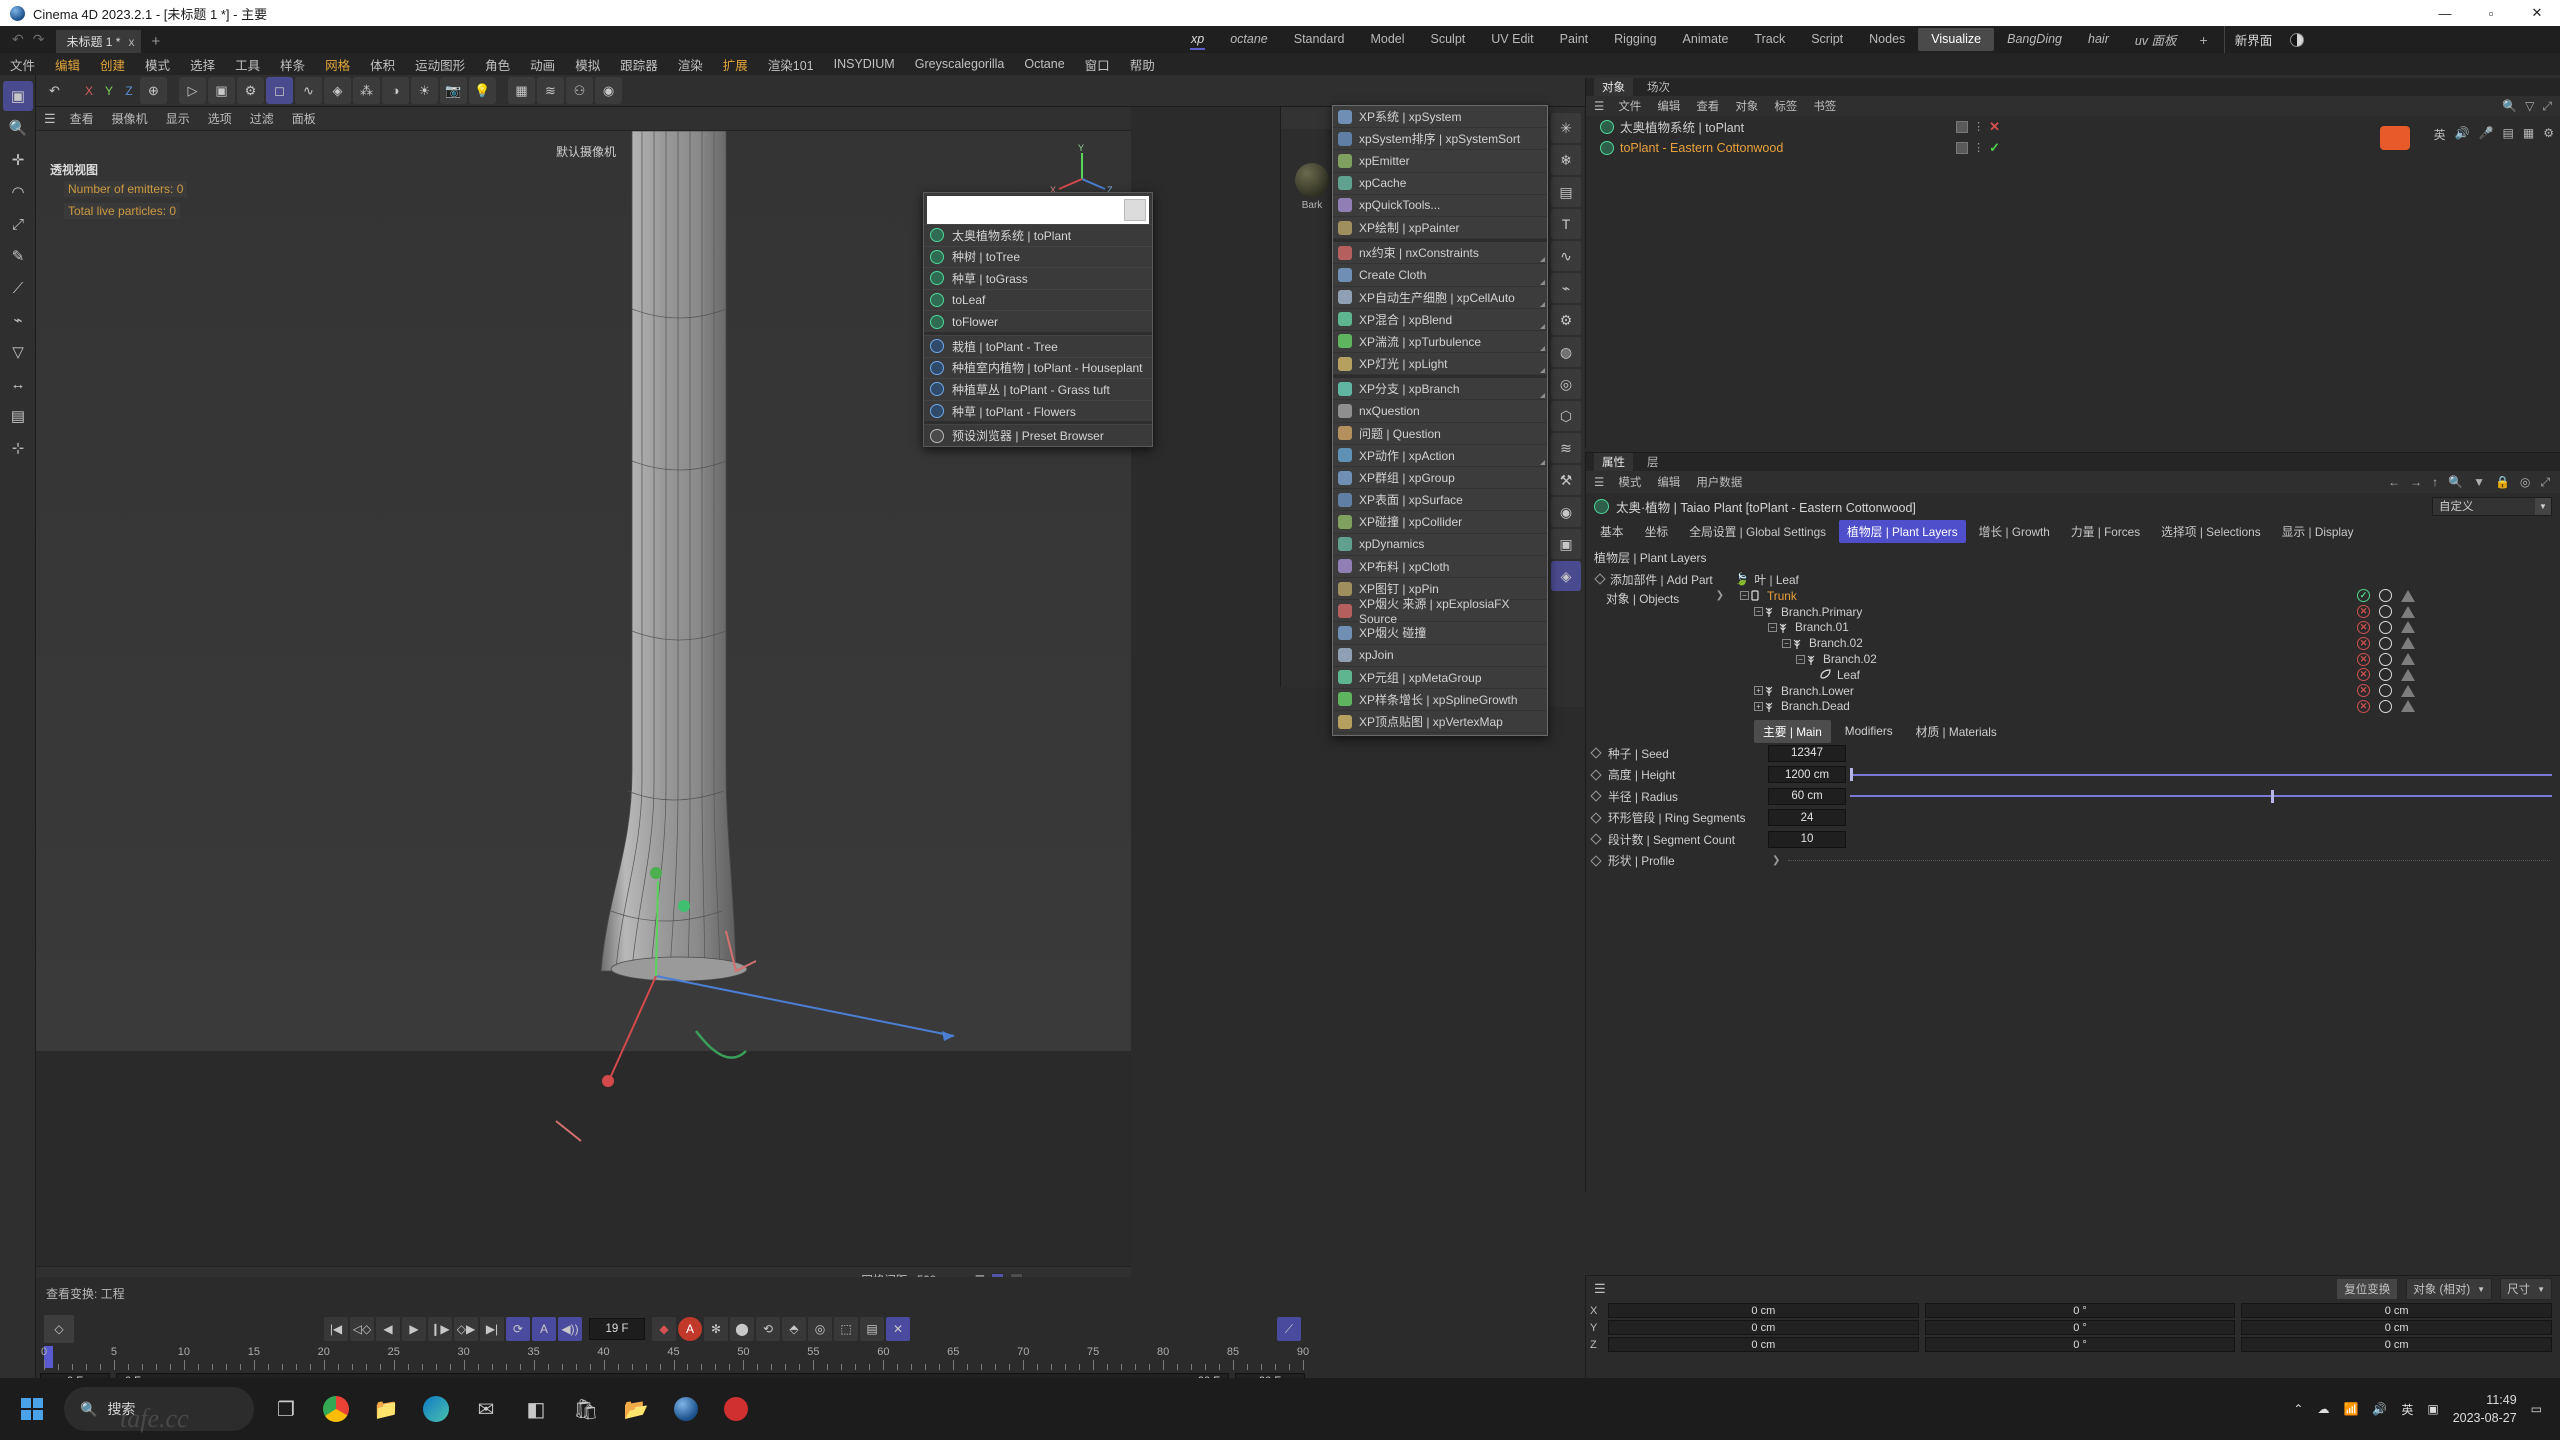 The width and height of the screenshot is (2560, 1440). Describe the element at coordinates (518, 1329) in the screenshot. I see `loop-icon: ⟳` at that location.